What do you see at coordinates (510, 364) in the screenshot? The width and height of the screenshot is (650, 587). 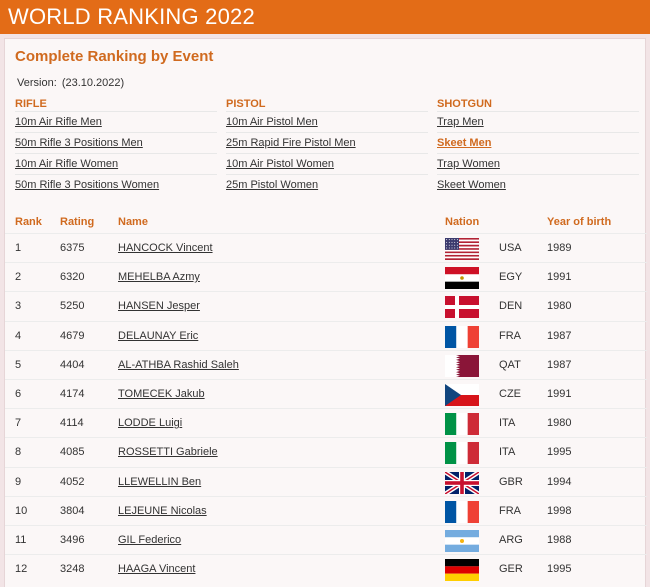 I see `nation-cell: QAT` at bounding box center [510, 364].